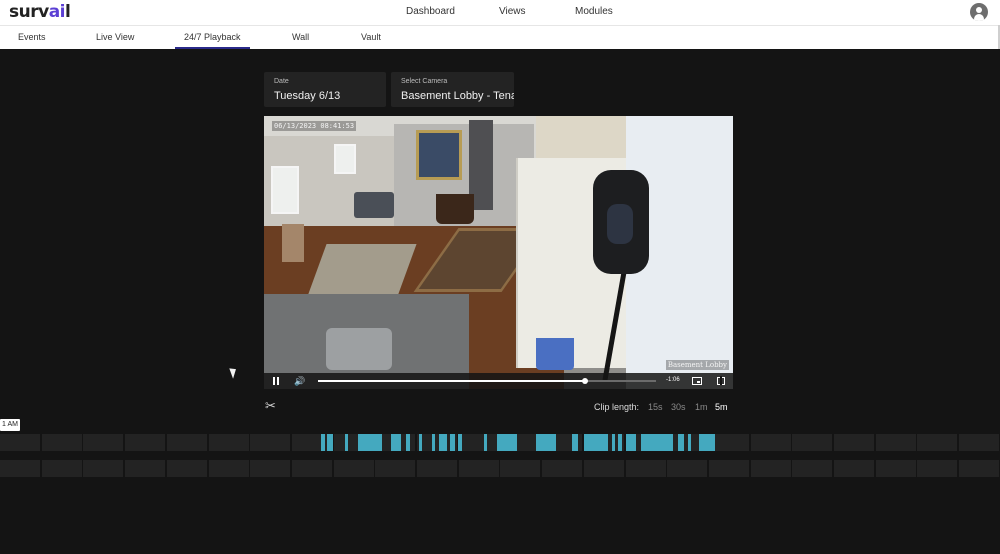 The image size is (1000, 554). I want to click on fullscreen-icon, so click(721, 380).